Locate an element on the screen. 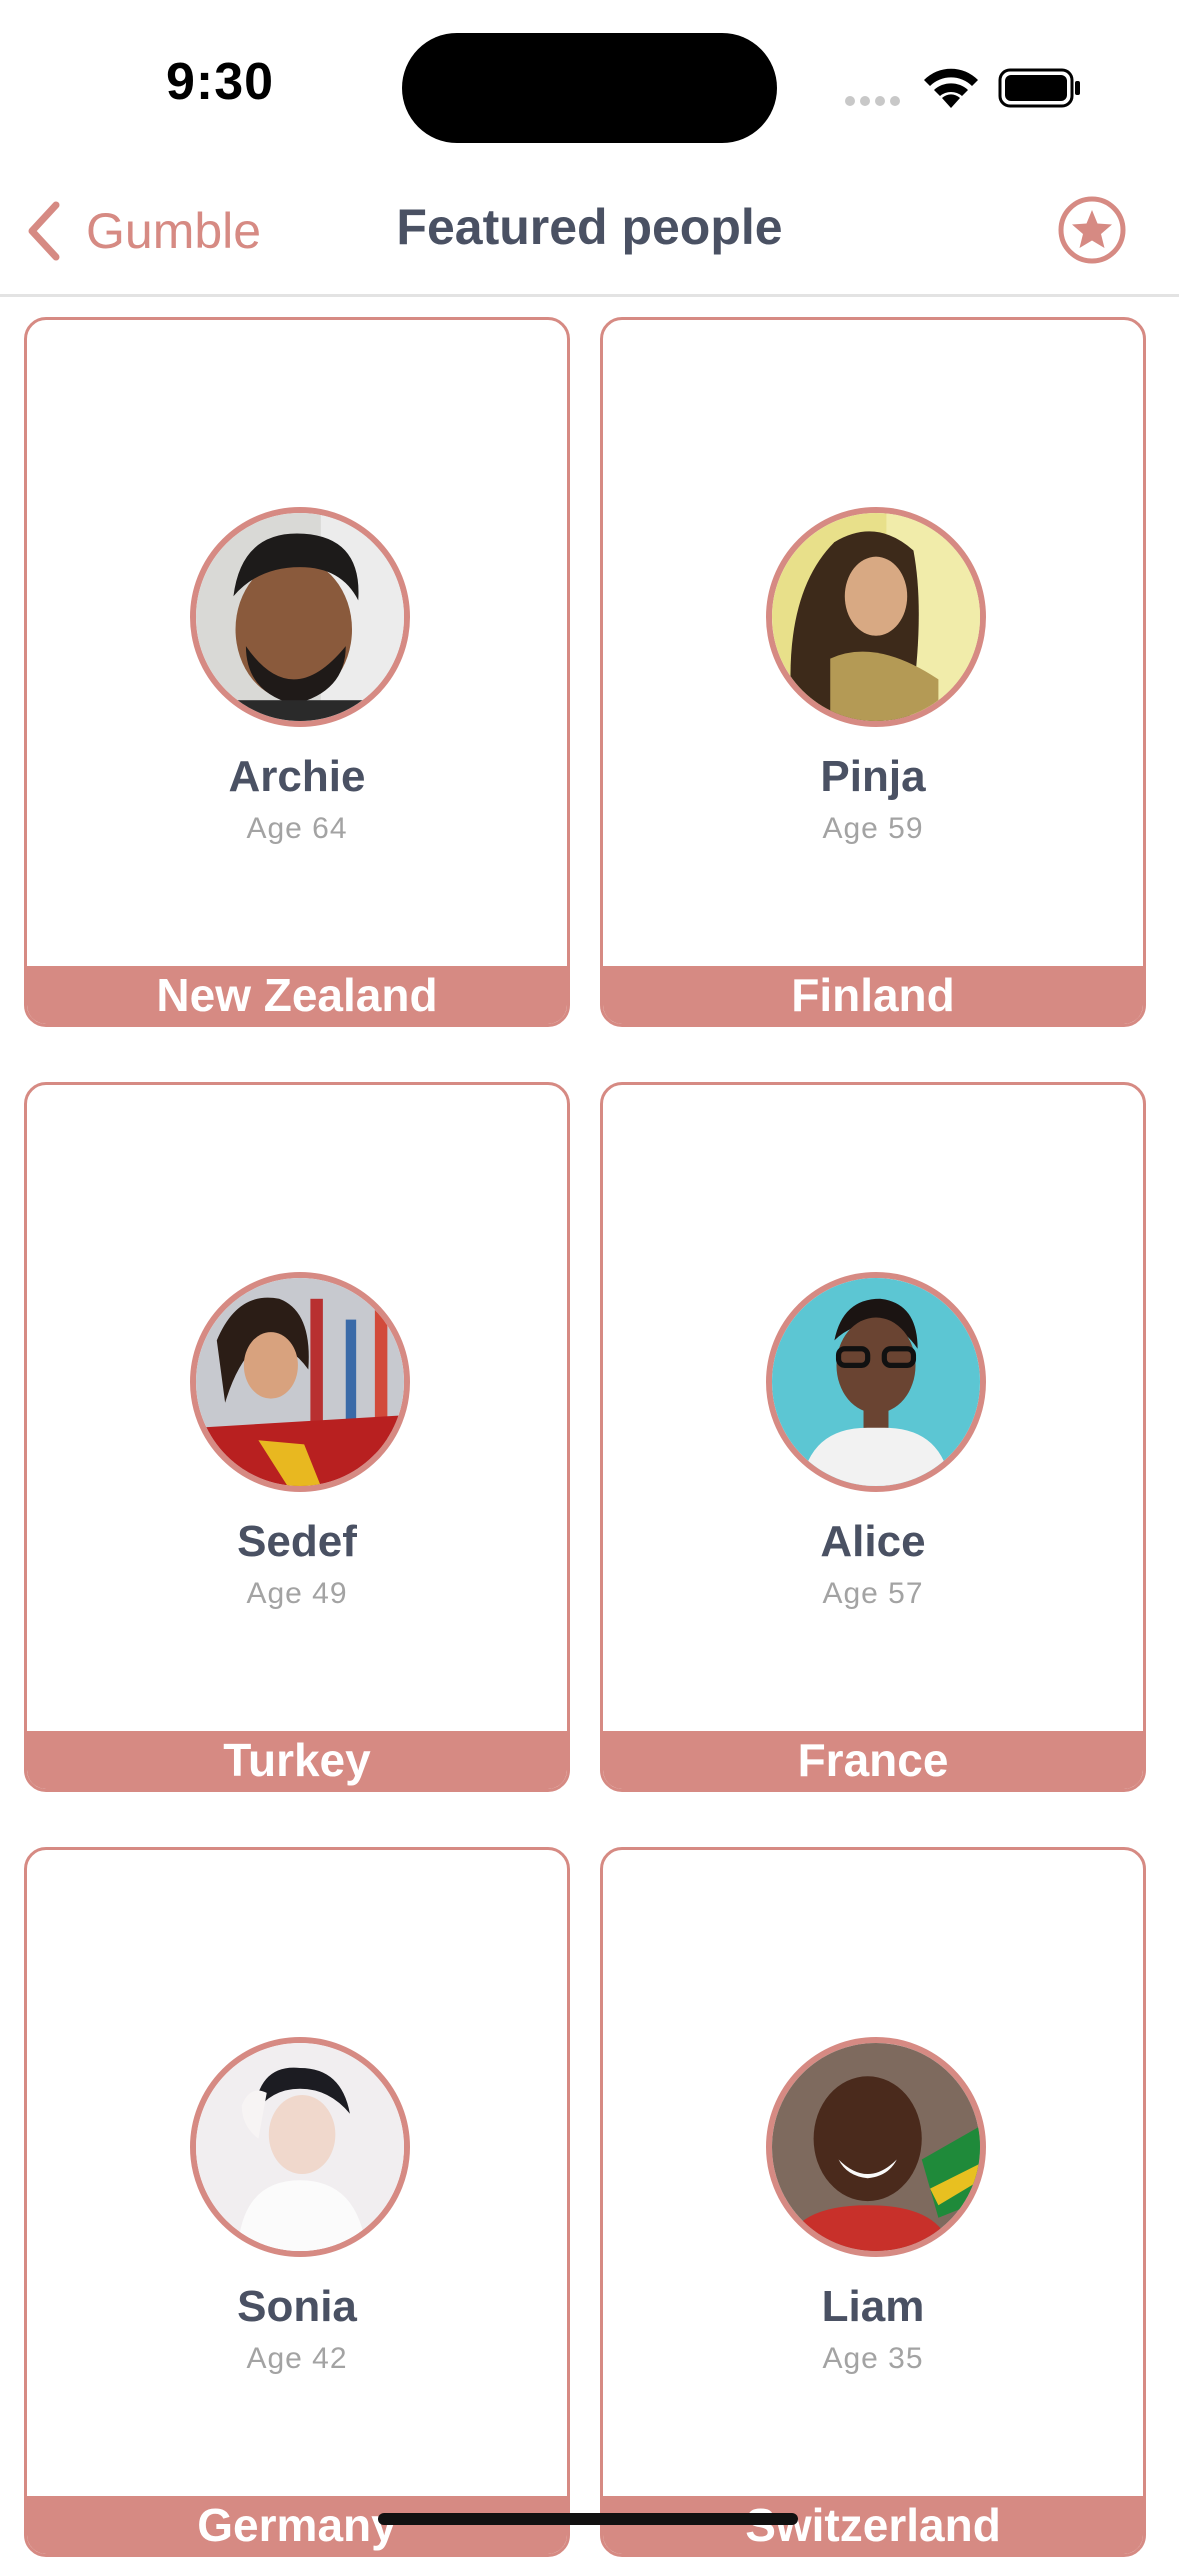  person-card: Sonia Age 42 Germany is located at coordinates (297, 2202).